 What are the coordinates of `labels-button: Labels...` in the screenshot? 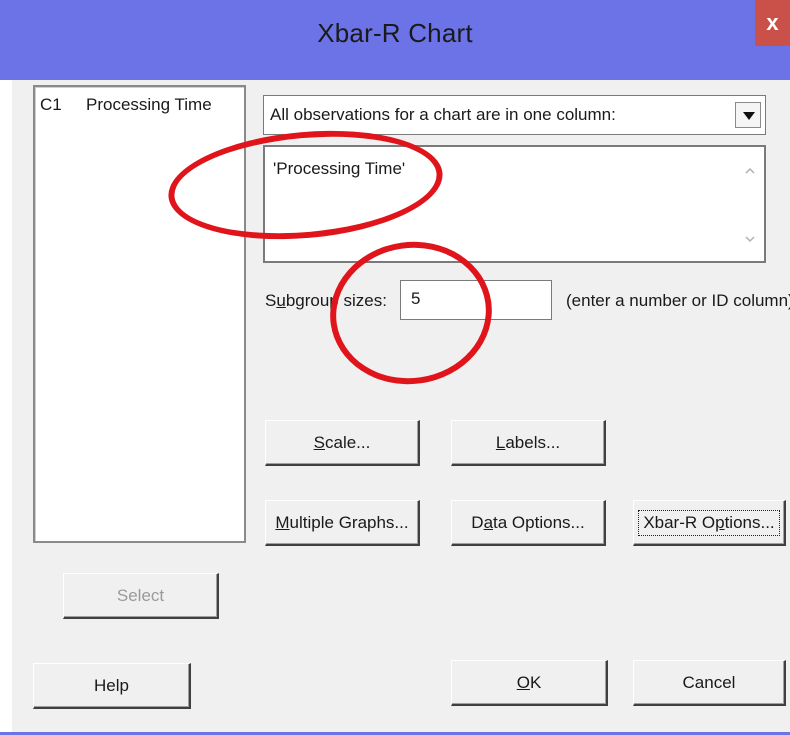 It's located at (528, 443).